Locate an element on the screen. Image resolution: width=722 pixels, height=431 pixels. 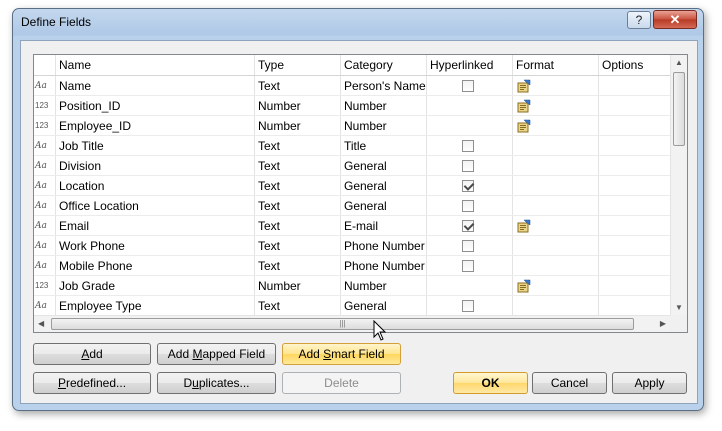
table-row: 123 Employee_ID Number Number is located at coordinates (352, 126).